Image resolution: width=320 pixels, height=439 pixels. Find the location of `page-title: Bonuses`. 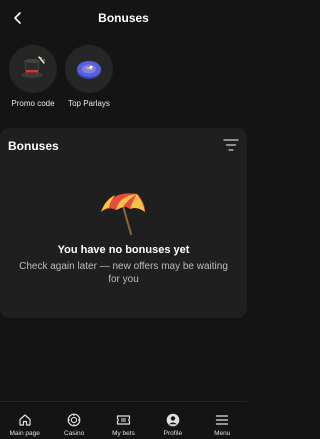

page-title: Bonuses is located at coordinates (123, 18).